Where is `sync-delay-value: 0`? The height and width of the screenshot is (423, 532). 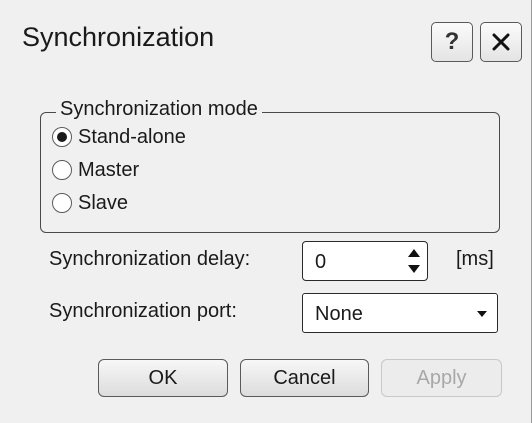 sync-delay-value: 0 is located at coordinates (320, 262).